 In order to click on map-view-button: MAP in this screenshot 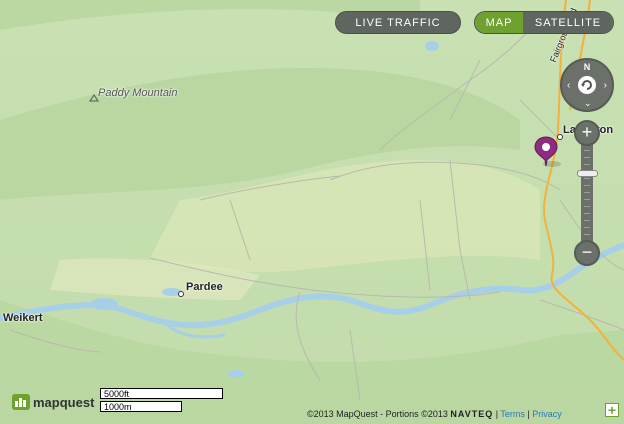, I will do `click(499, 22)`.